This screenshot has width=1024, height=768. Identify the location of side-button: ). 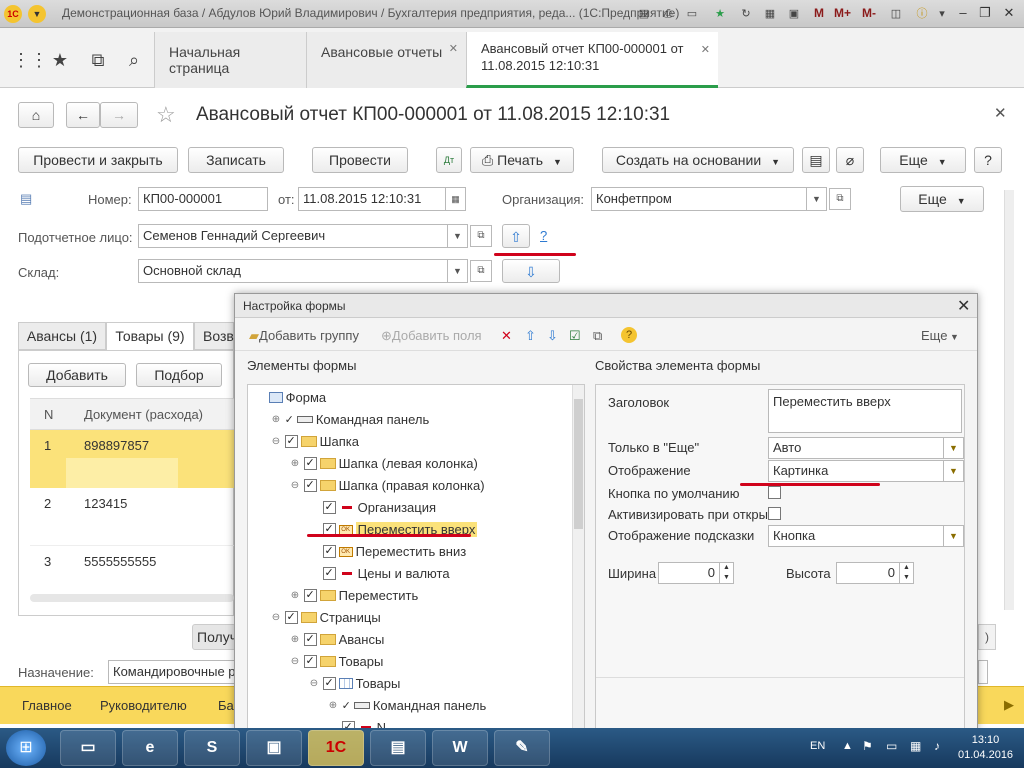
(987, 637).